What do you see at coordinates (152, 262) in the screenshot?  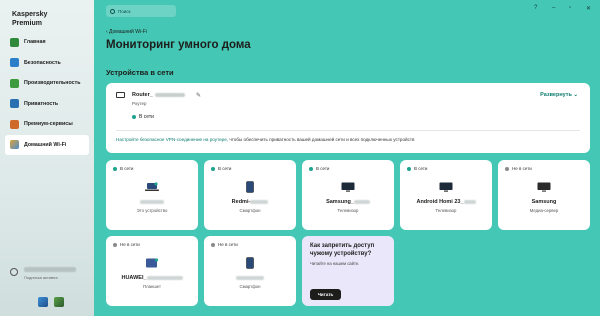 I see `tablet-icon` at bounding box center [152, 262].